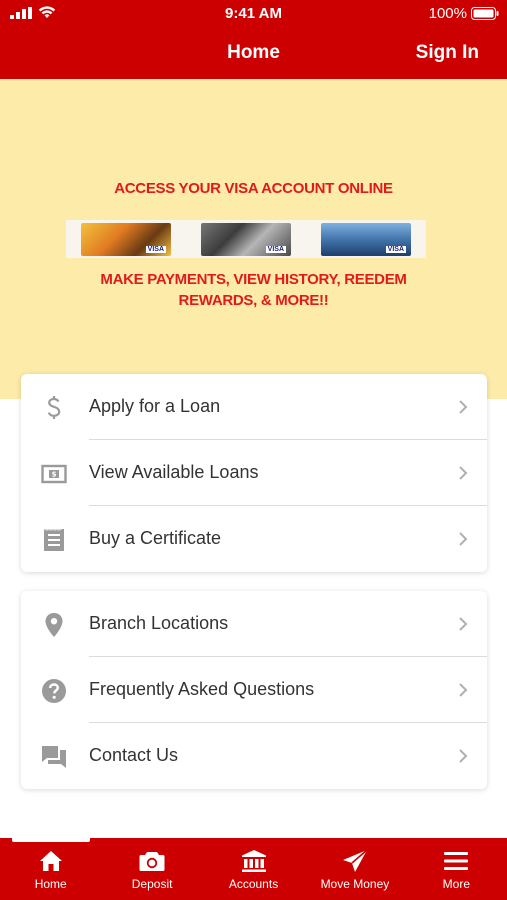  I want to click on tab-accounts: Accounts, so click(253, 869).